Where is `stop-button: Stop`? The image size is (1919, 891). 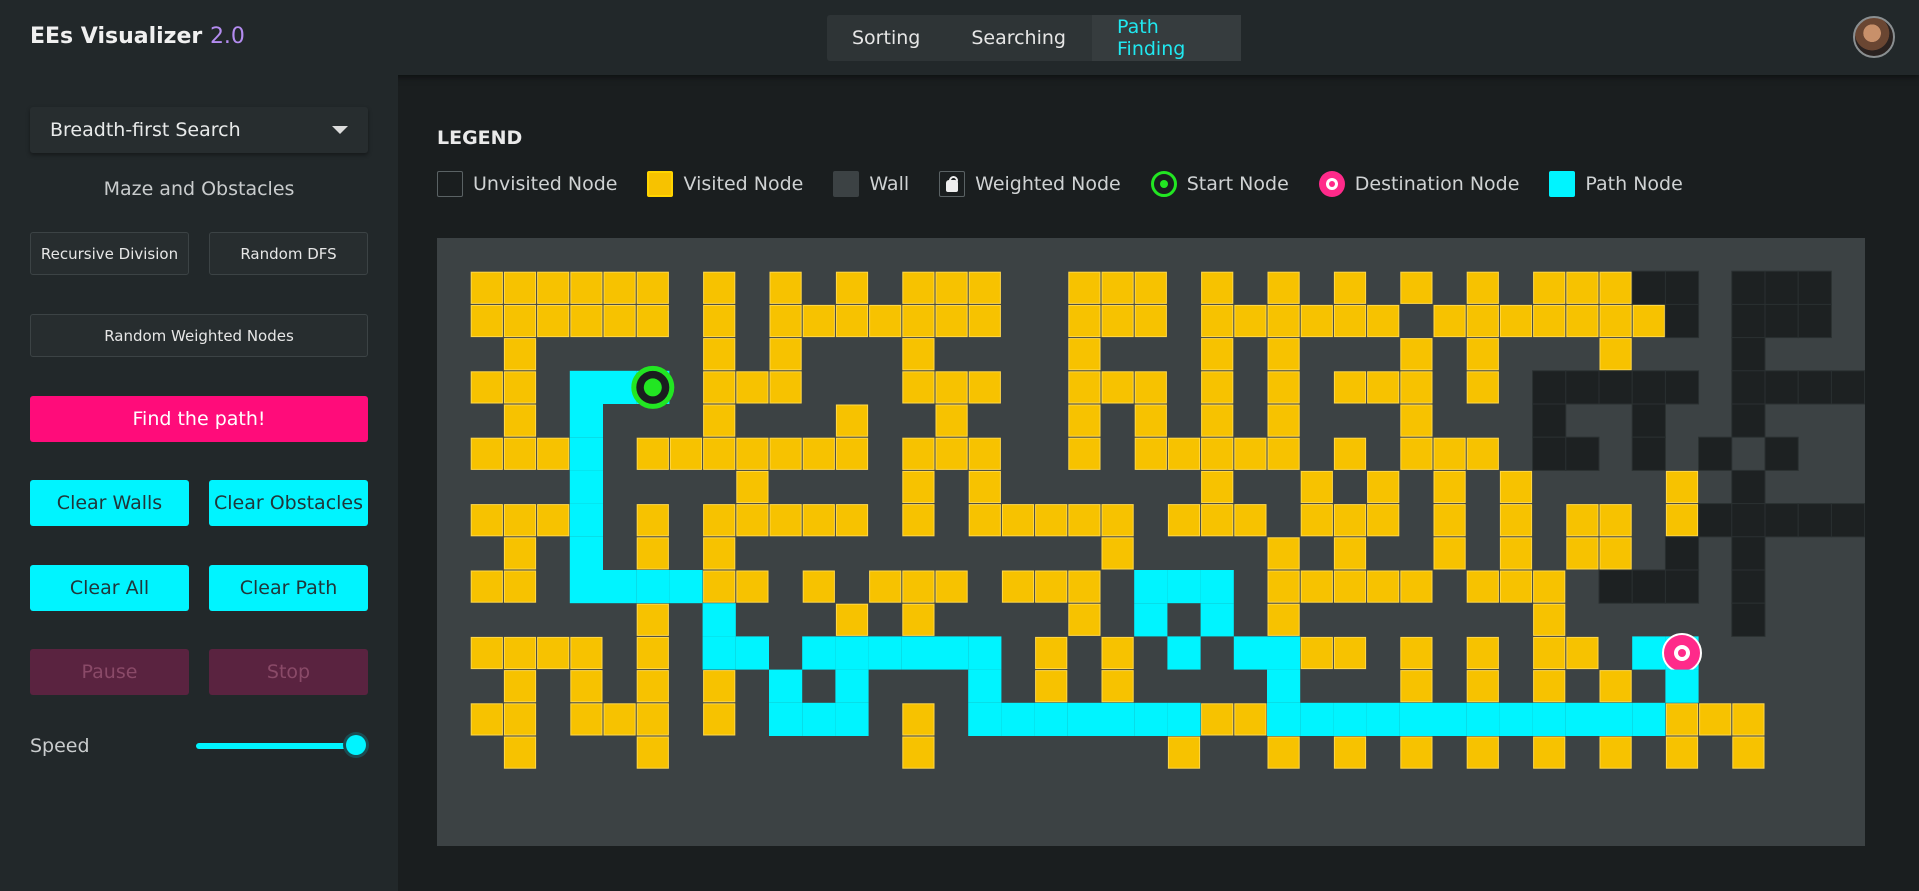 stop-button: Stop is located at coordinates (288, 672).